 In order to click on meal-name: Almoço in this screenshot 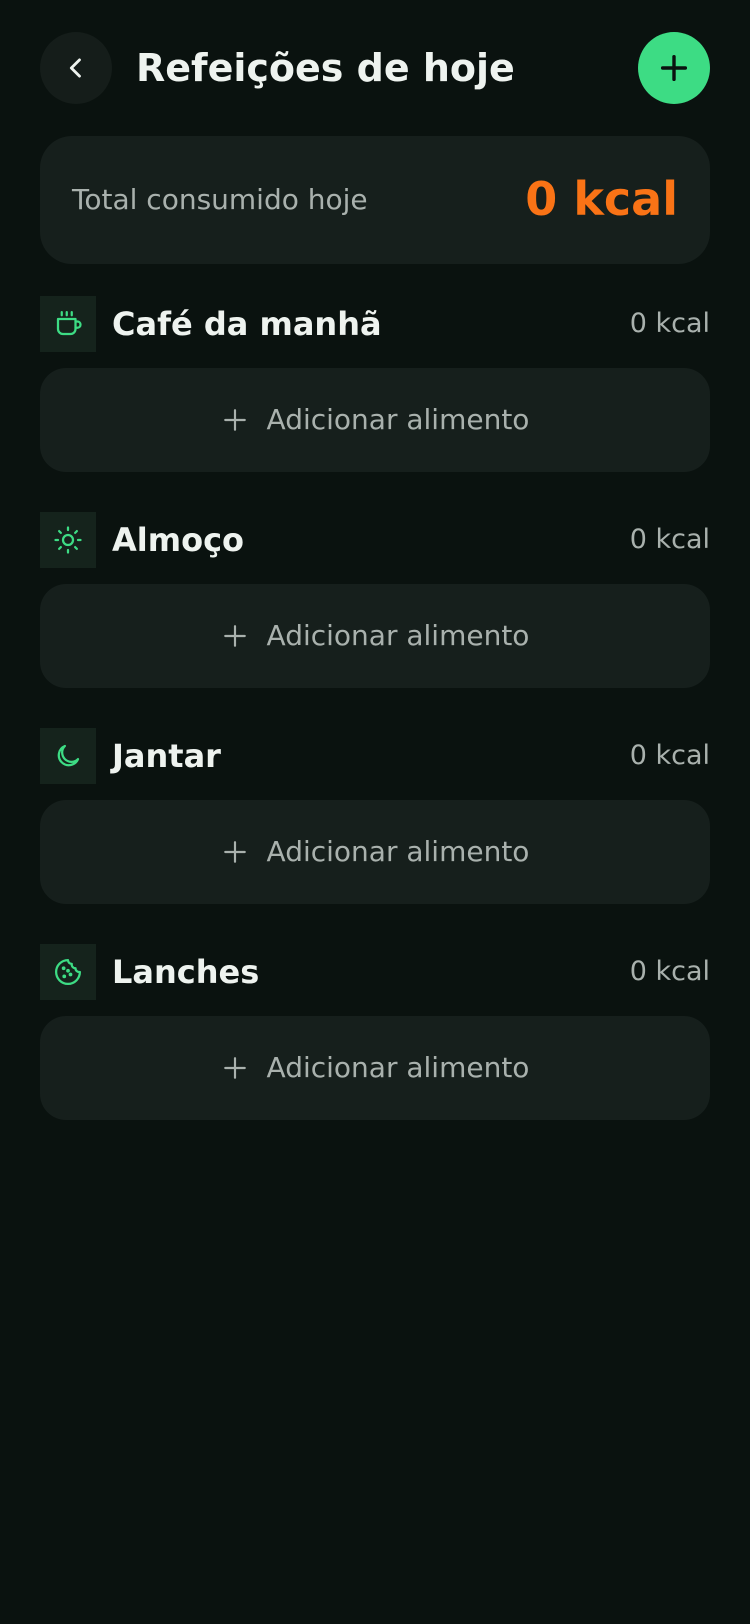, I will do `click(178, 540)`.